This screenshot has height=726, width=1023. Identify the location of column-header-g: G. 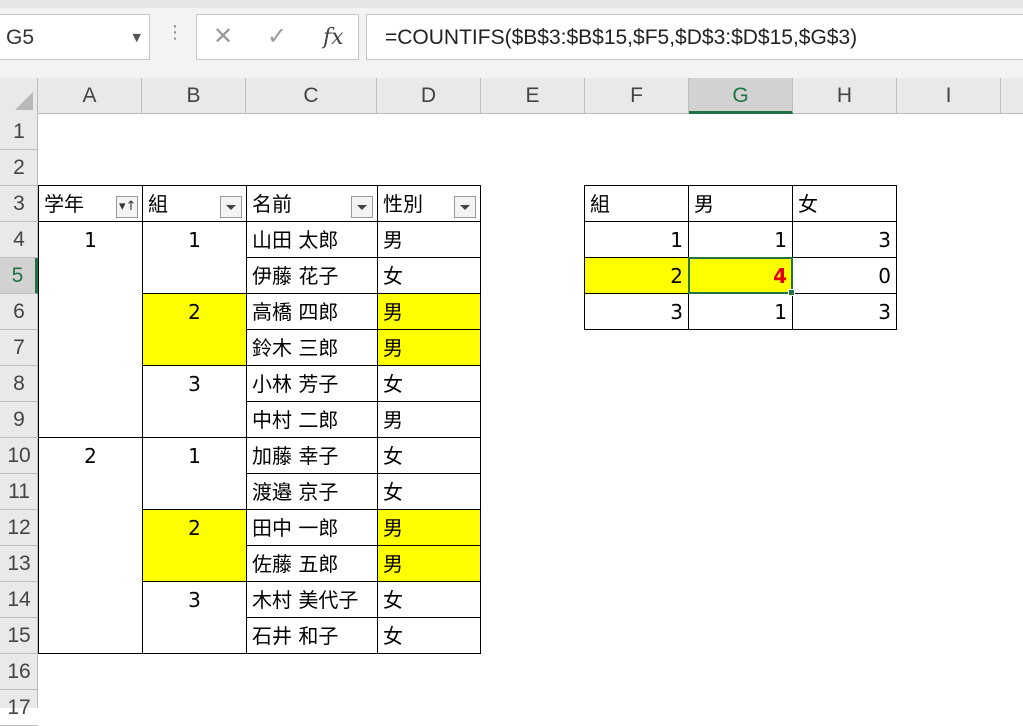
(741, 96).